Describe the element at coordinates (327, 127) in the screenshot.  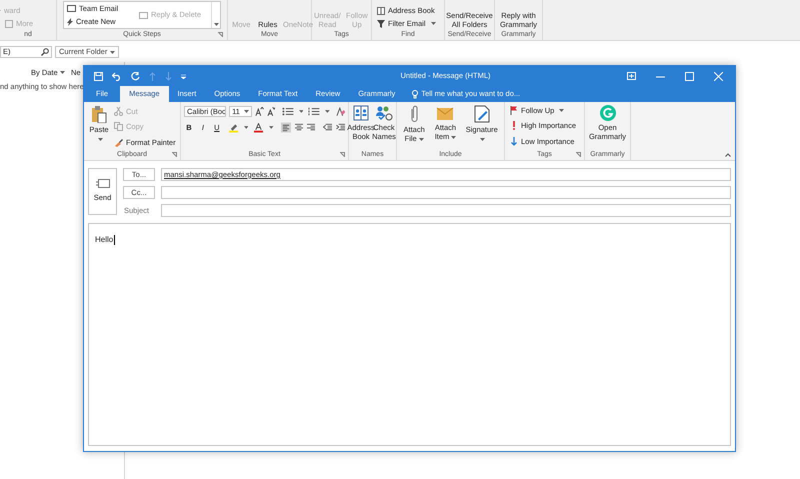
I see `decrease-indent-icon` at that location.